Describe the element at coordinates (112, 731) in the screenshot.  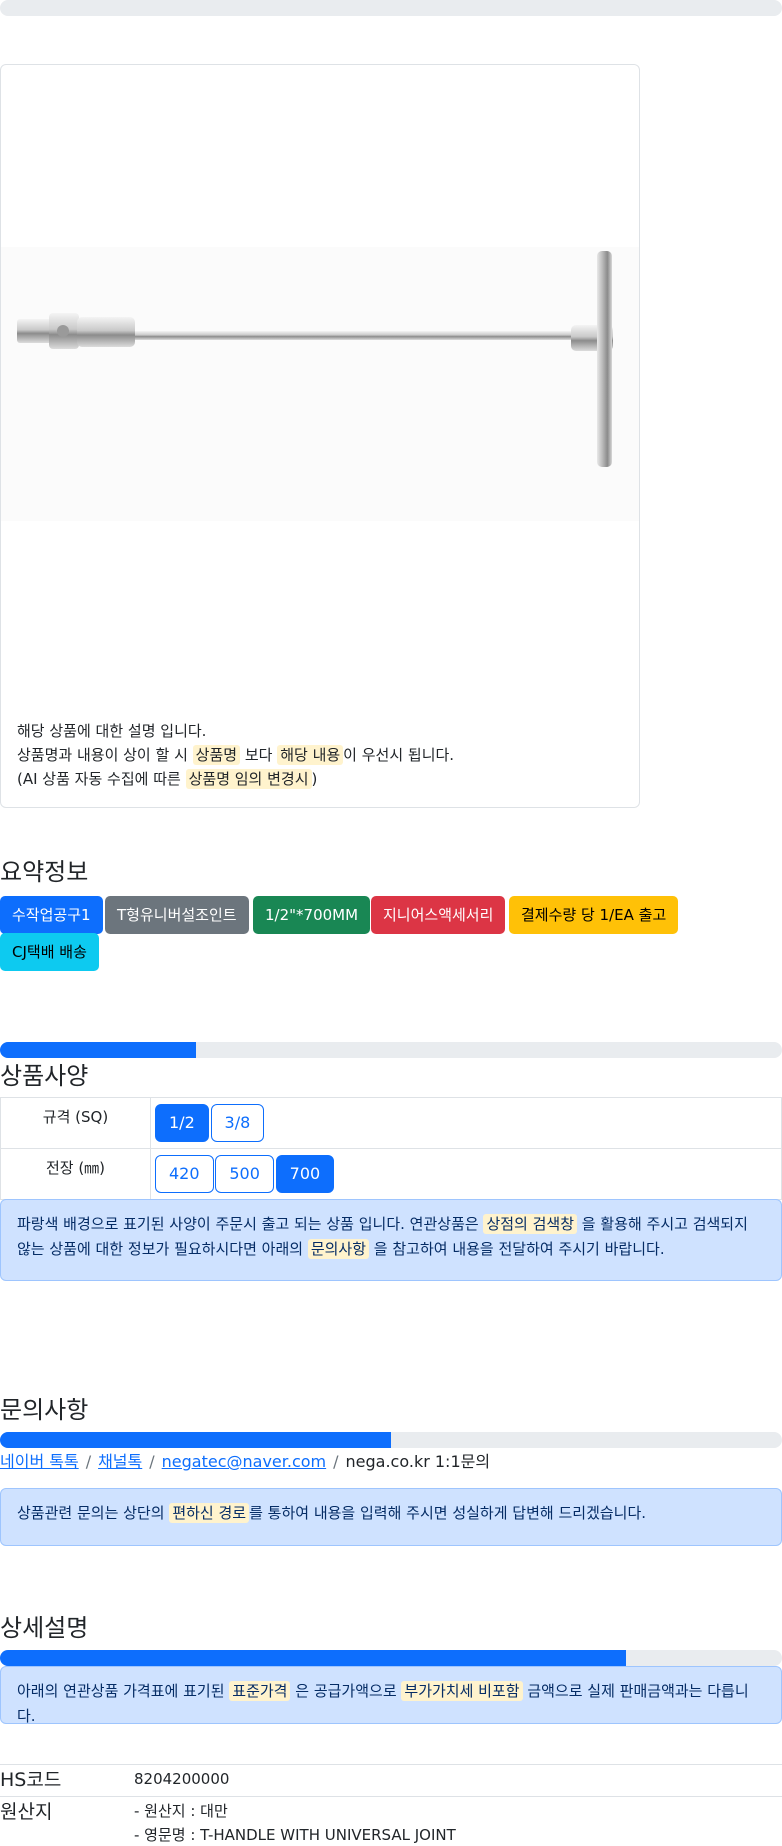
I see `description-line-1: 해당 상품에 대한 설명 입니다.` at that location.